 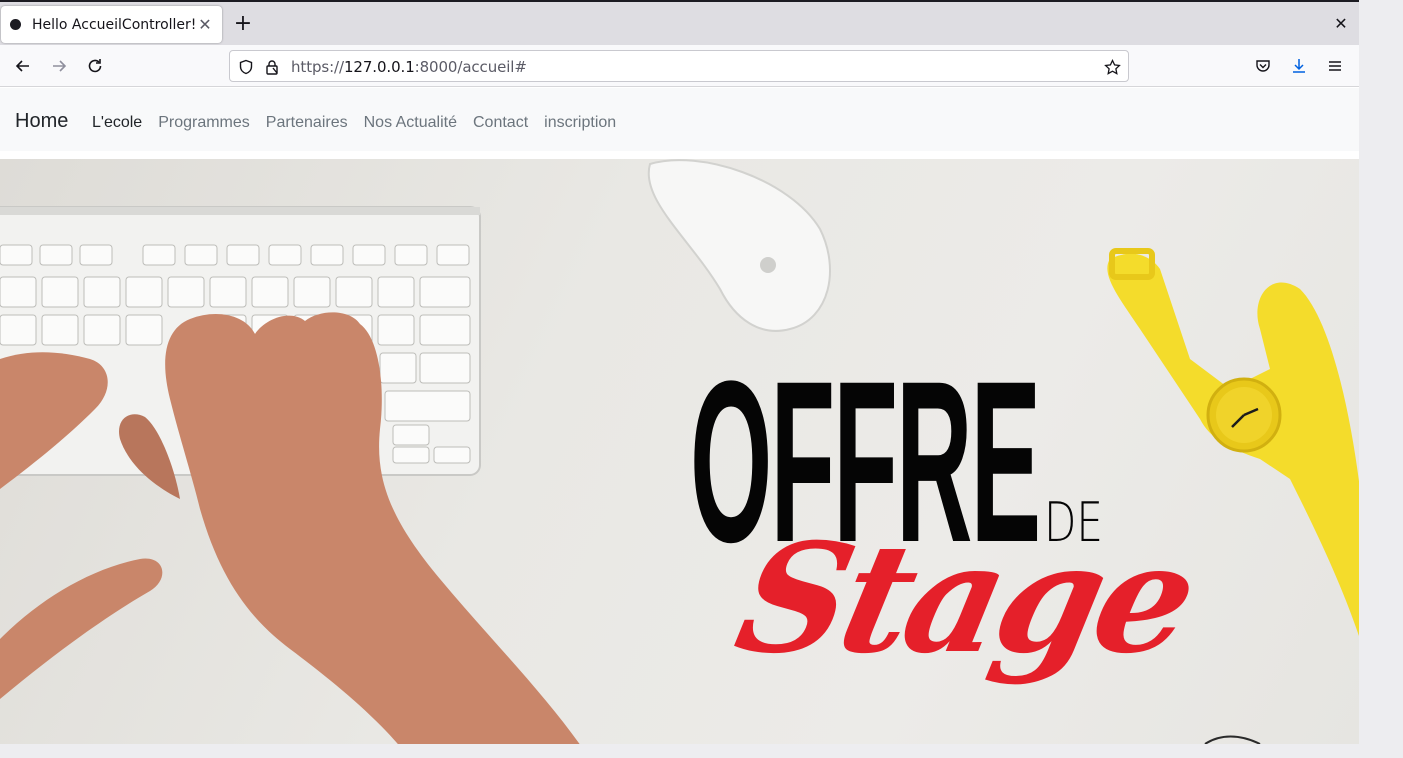 I want to click on pocket-icon, so click(x=1263, y=66).